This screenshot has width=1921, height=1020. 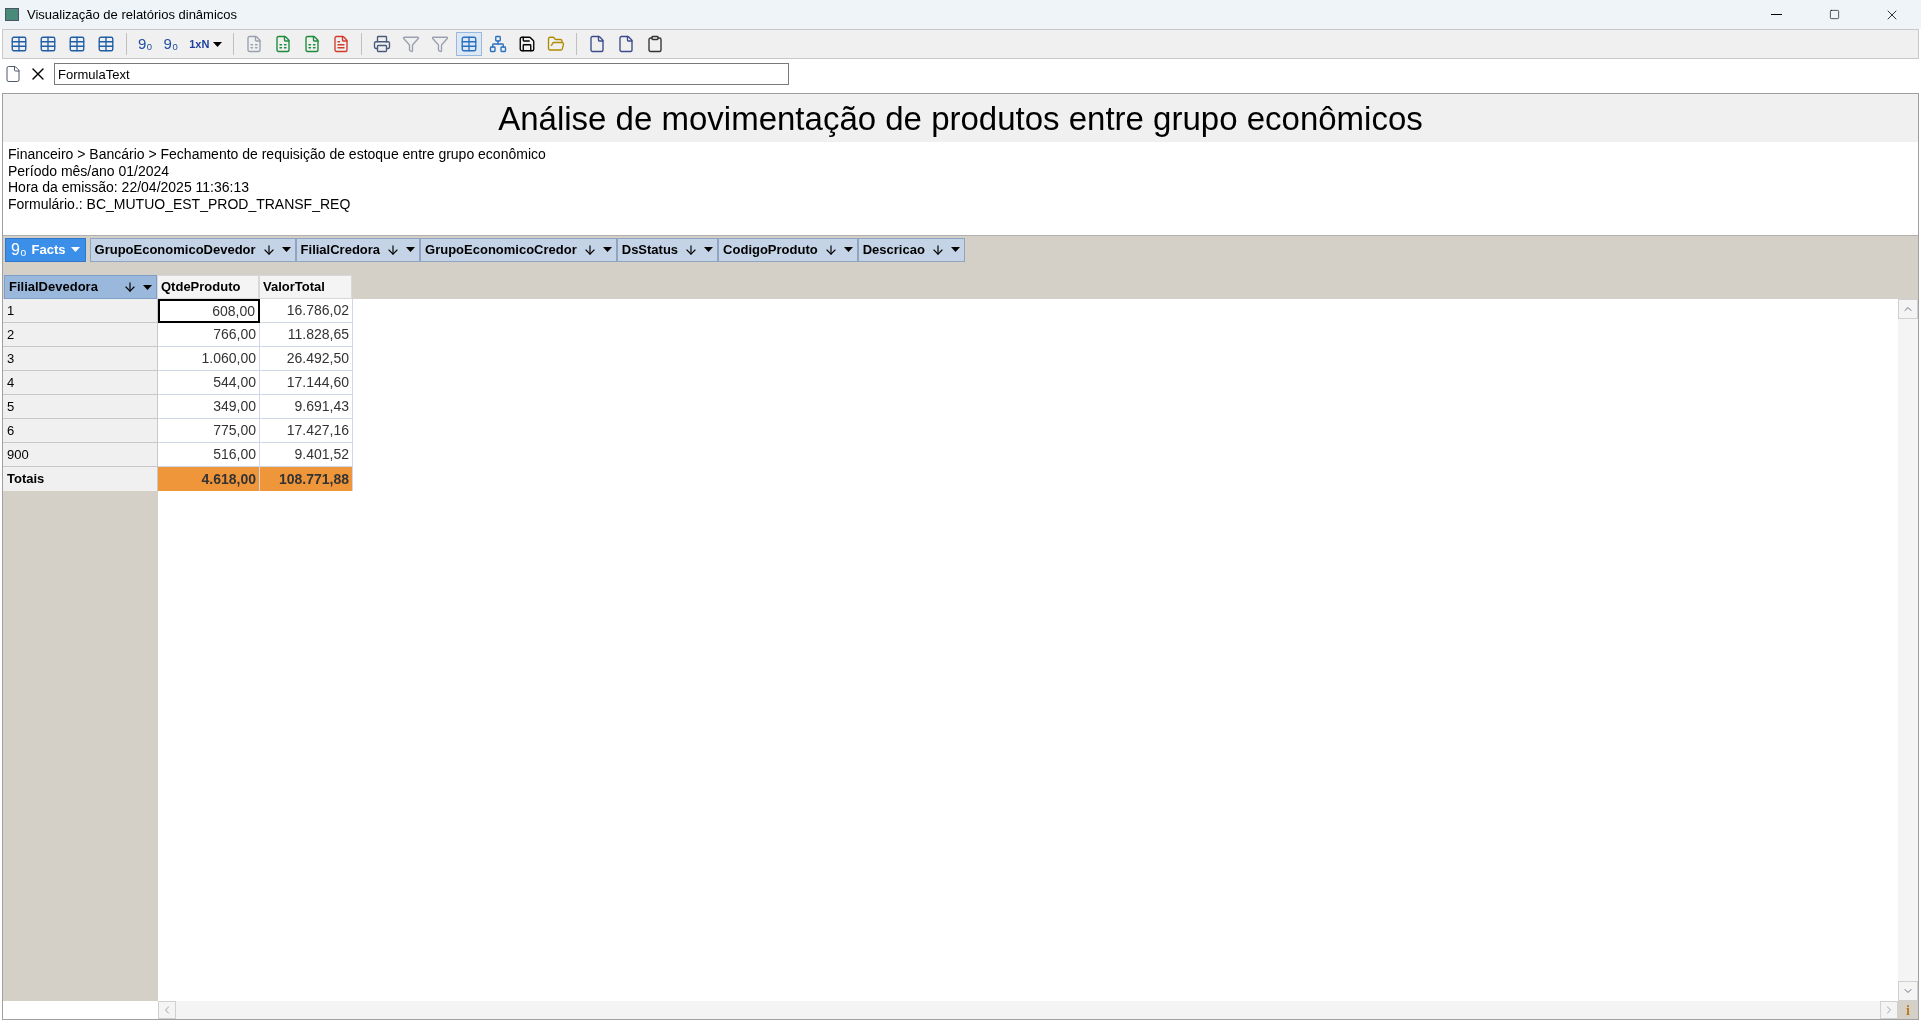 What do you see at coordinates (209, 431) in the screenshot?
I see `table-cell: 775,00` at bounding box center [209, 431].